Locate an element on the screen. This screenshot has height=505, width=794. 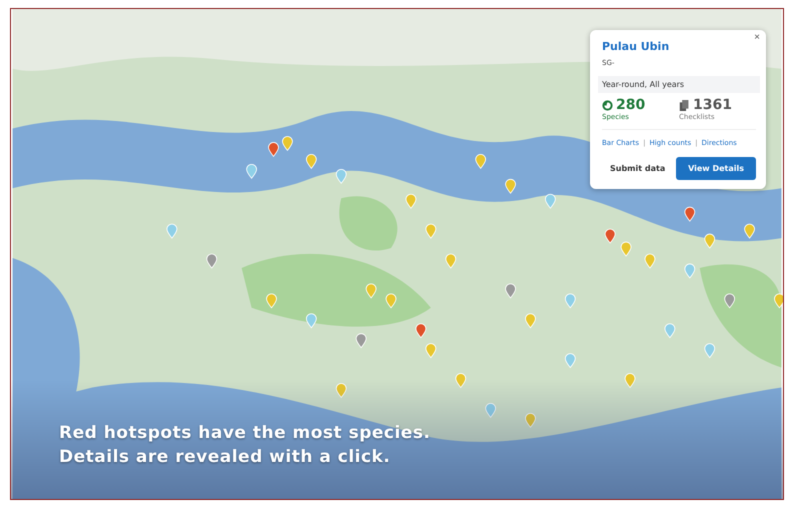
view-details-button: View Details is located at coordinates (716, 168).